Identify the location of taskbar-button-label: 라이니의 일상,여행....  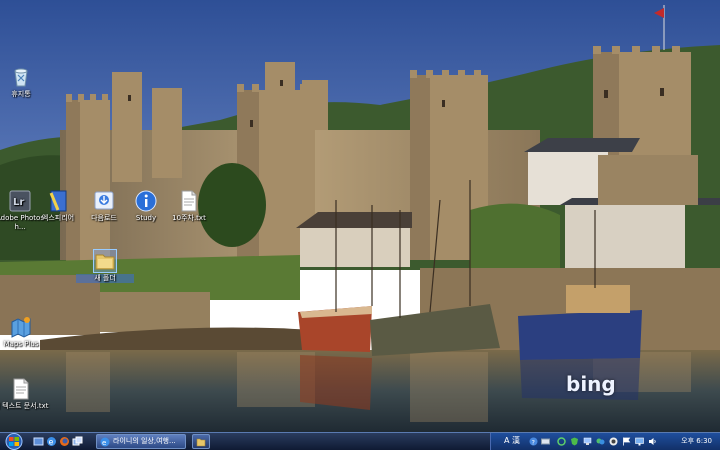
(144, 441).